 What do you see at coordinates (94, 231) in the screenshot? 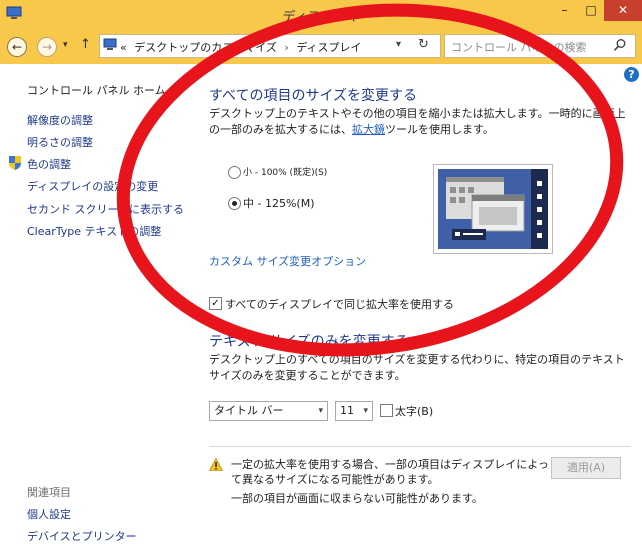
I see `sidebar-item-cleartype: ClearType テキストの調整` at bounding box center [94, 231].